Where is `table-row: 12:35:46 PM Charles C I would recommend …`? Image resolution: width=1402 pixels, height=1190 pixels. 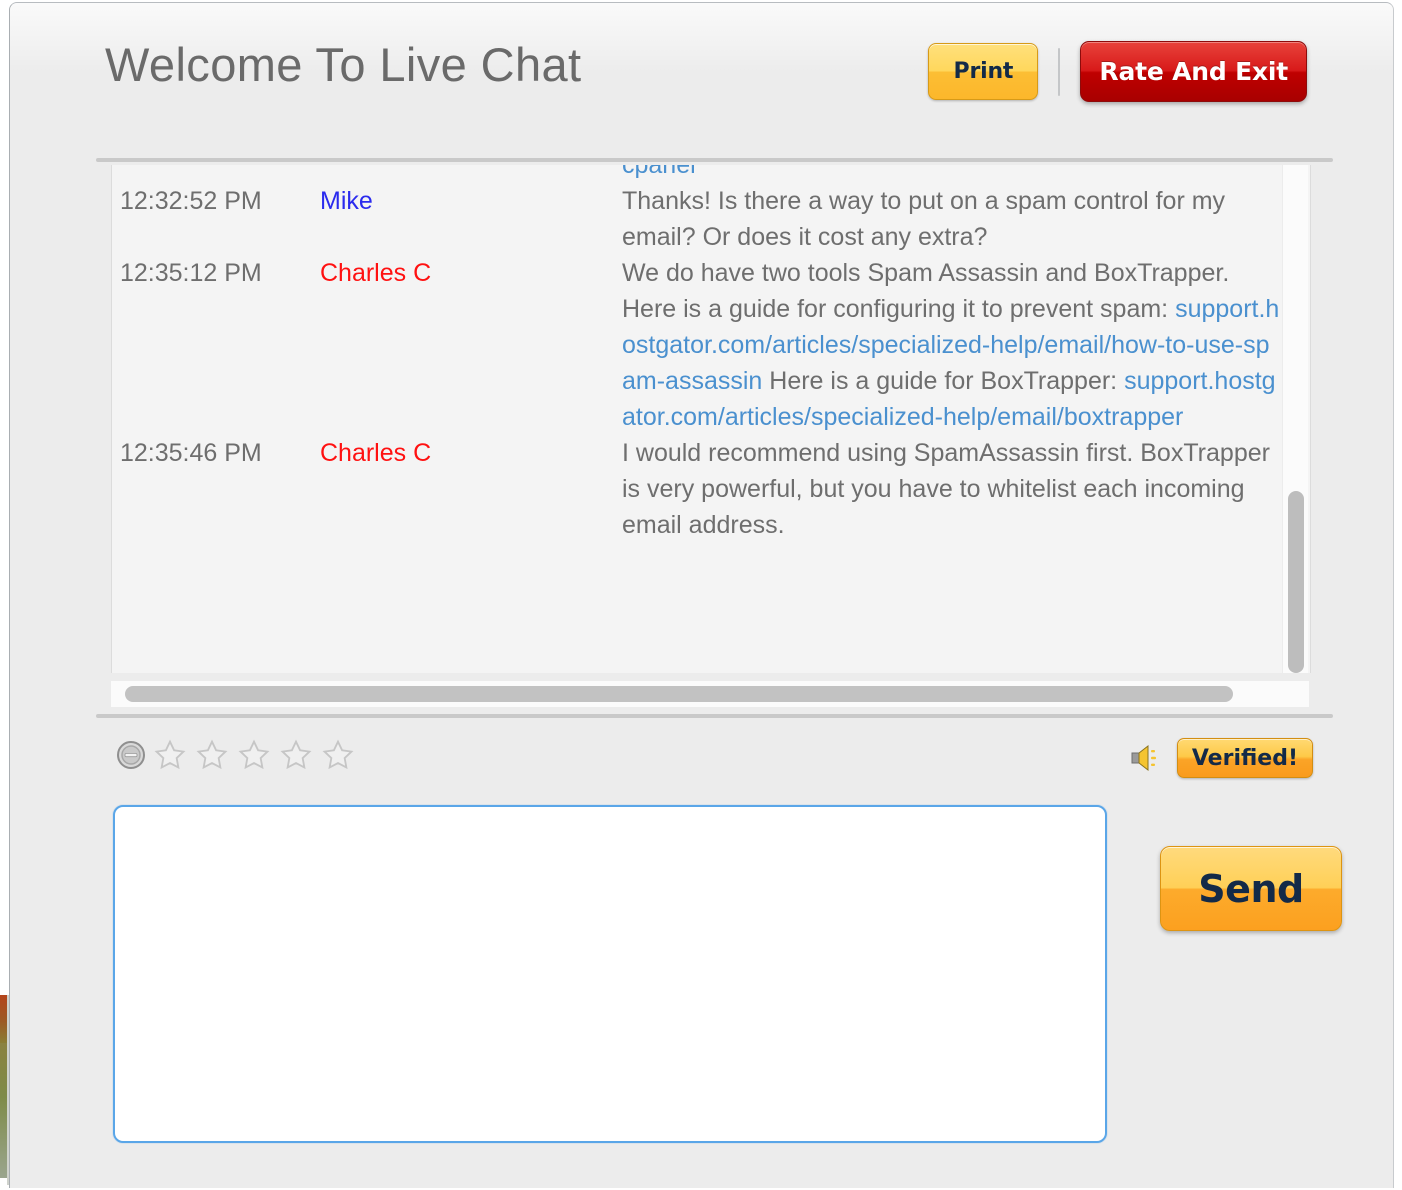
table-row: 12:35:46 PM Charles C I would recommend … is located at coordinates (711, 489).